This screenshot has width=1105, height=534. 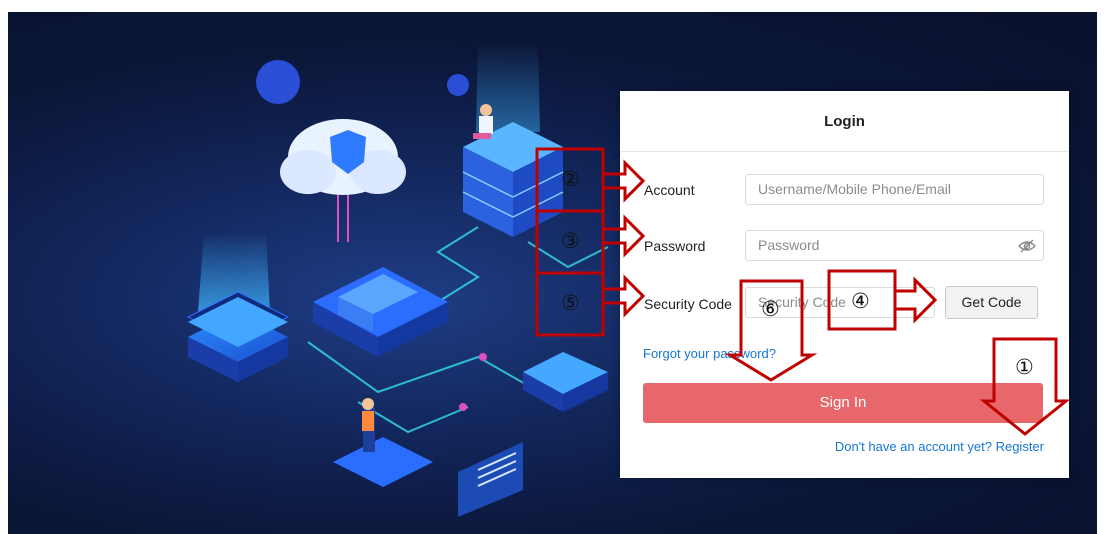 I want to click on marker-4: ④, so click(x=860, y=301).